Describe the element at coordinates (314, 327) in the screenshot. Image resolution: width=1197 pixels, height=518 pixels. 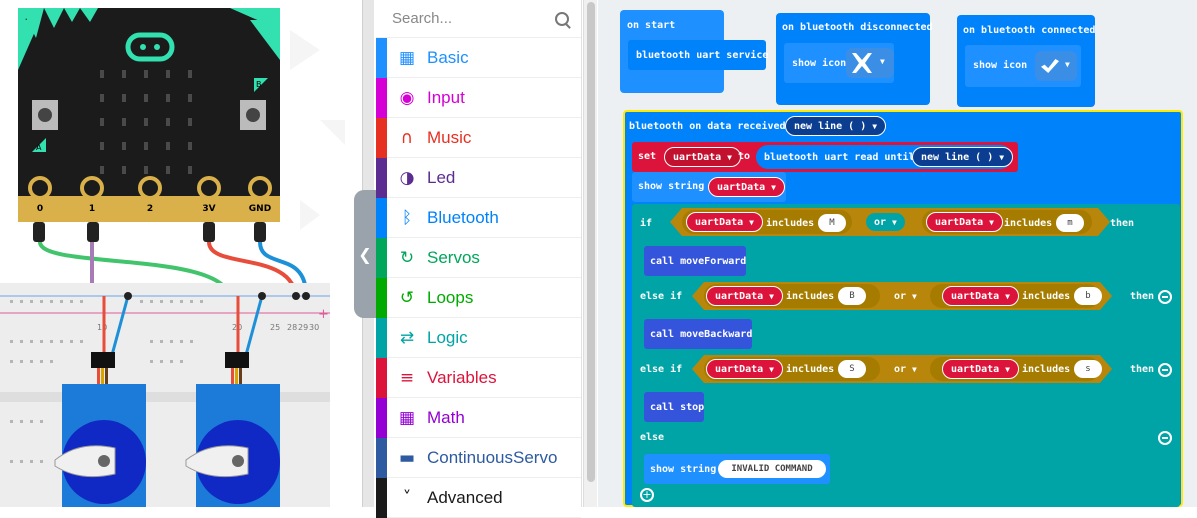
I see `svg-text: 30` at that location.